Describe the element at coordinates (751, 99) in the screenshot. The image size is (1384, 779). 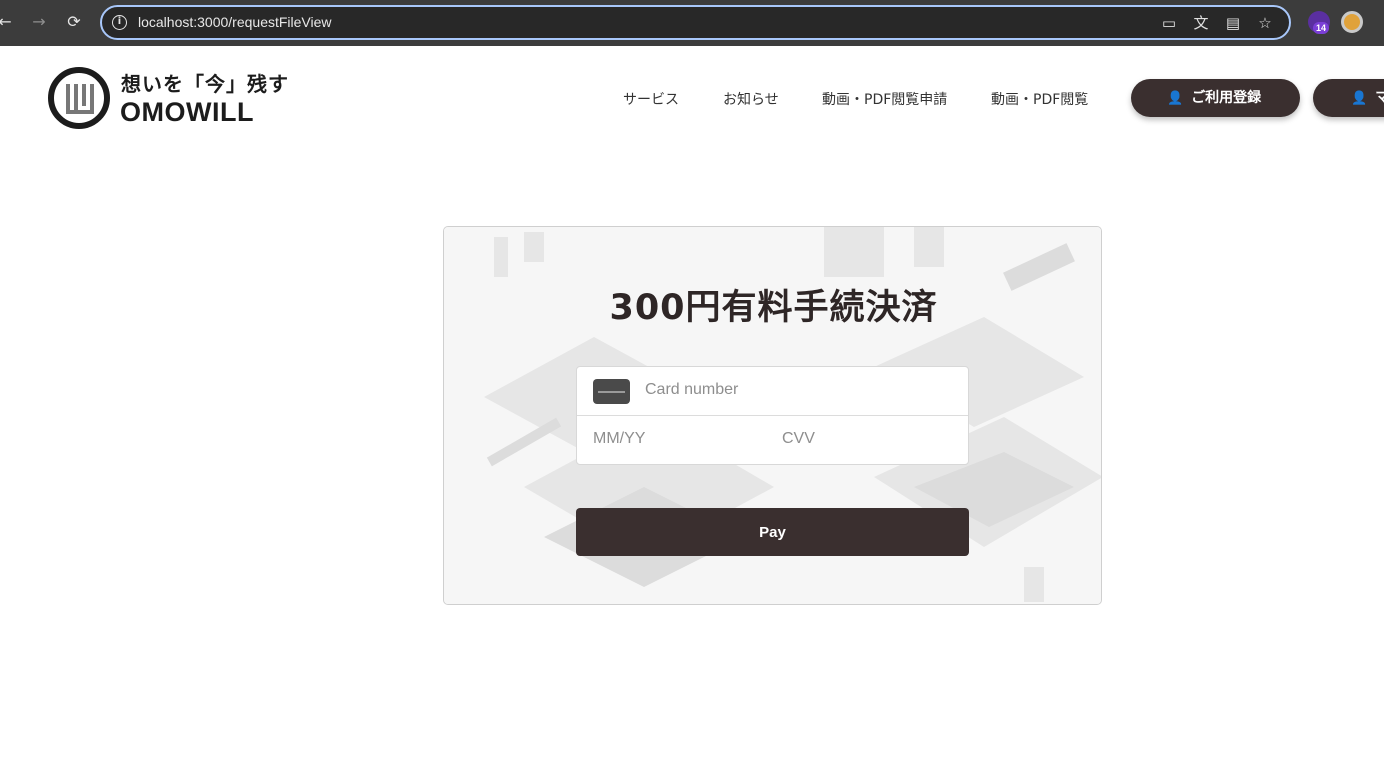
I see `nav-news: お知らせ` at that location.